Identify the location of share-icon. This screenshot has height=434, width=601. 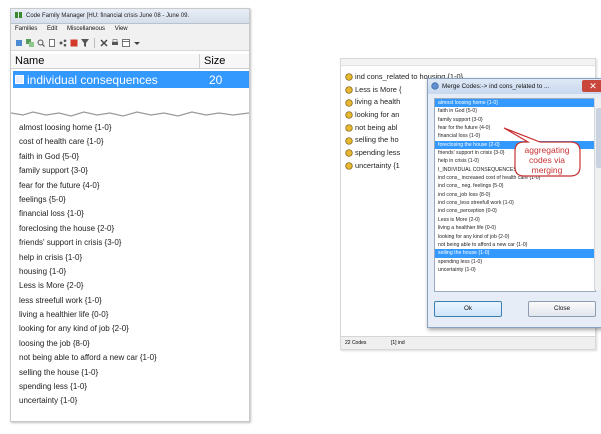
(63, 43).